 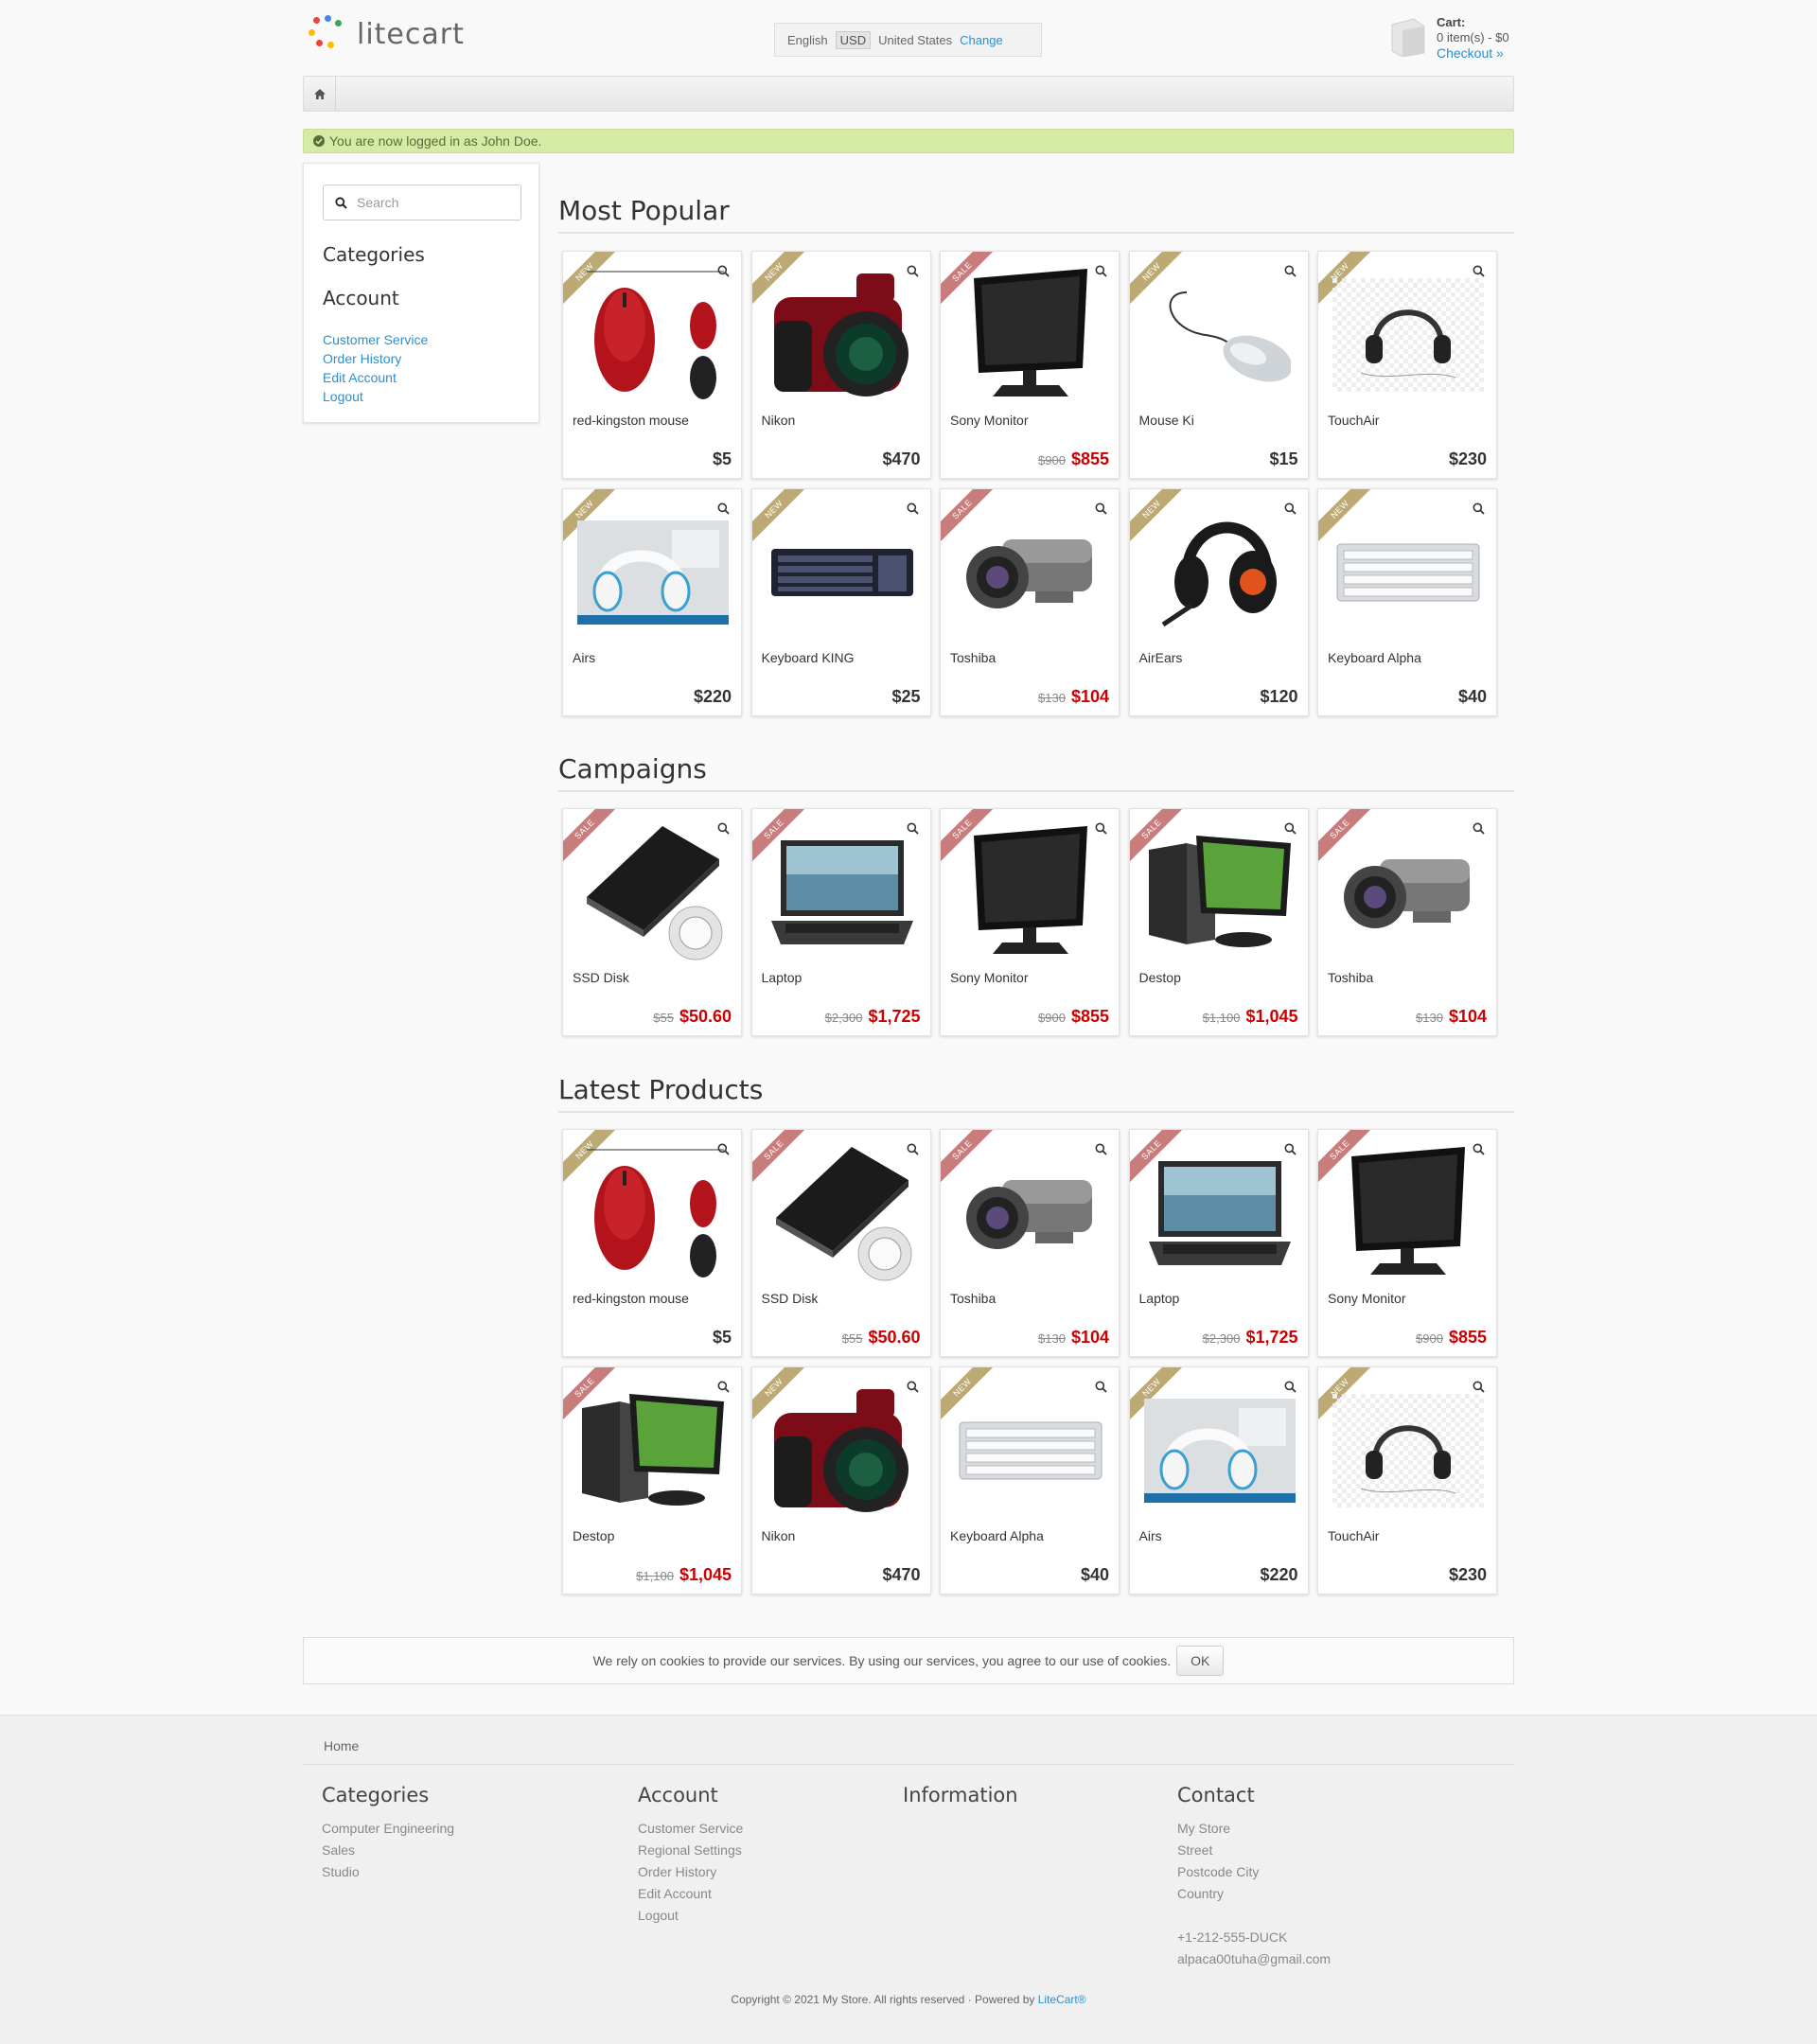 I want to click on sidebar-categories-title: Categories, so click(x=422, y=254).